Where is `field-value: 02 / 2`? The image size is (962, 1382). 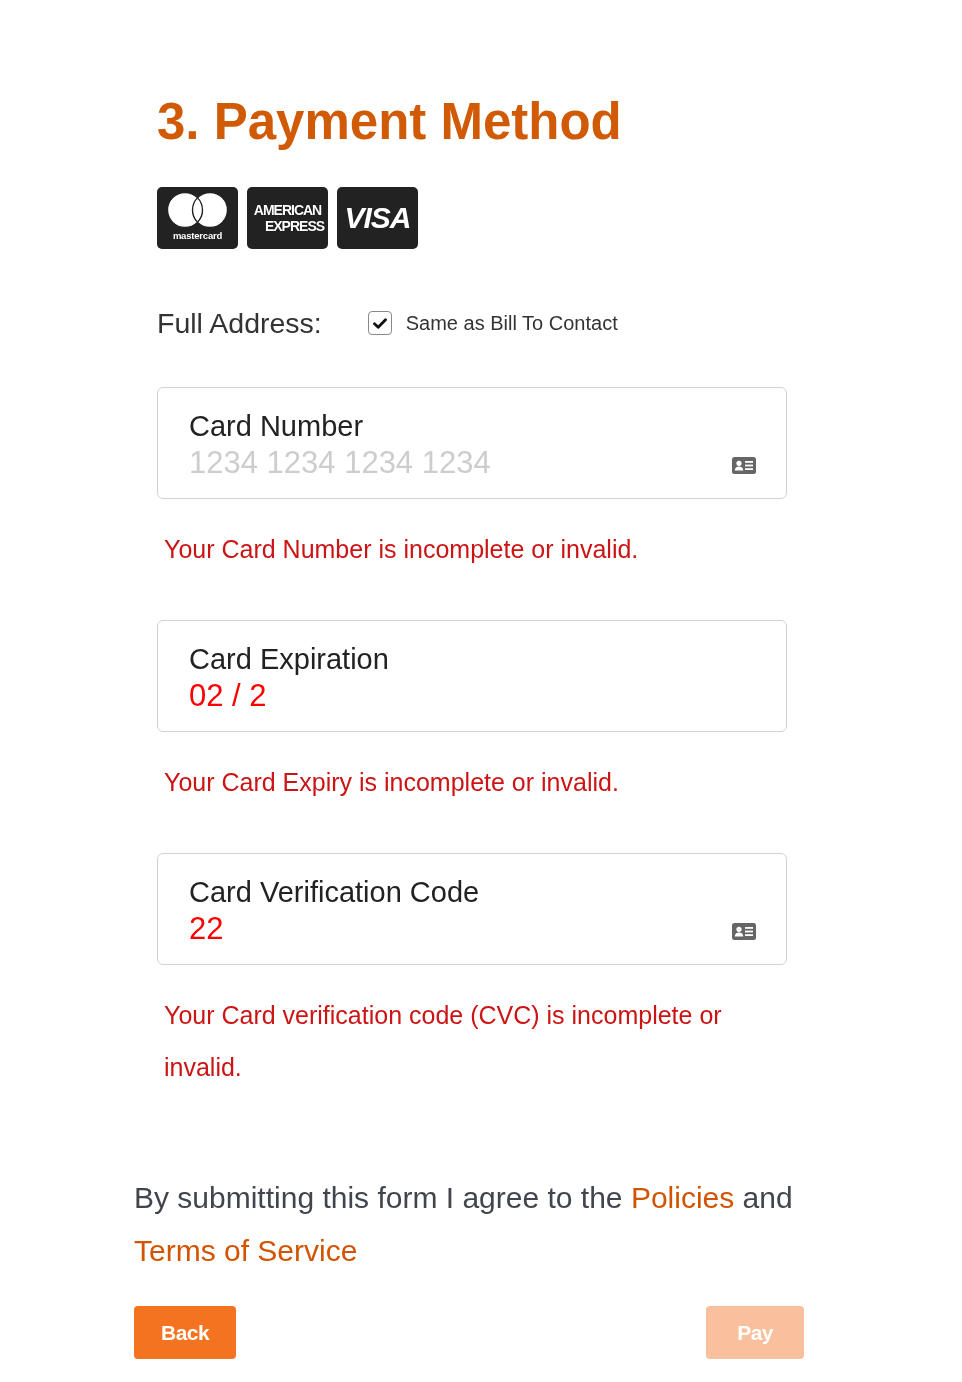 field-value: 02 / 2 is located at coordinates (228, 696).